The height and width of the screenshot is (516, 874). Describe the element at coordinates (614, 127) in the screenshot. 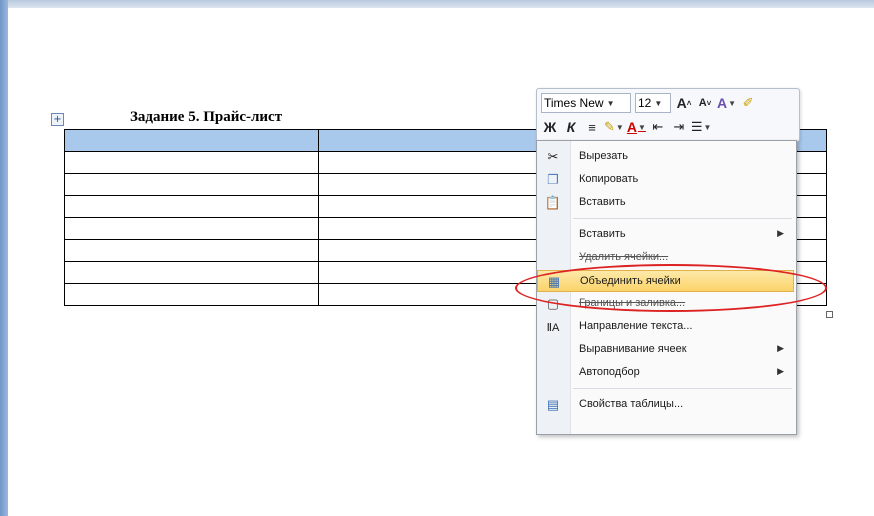

I see `highlight-icon: ✎ ▼` at that location.